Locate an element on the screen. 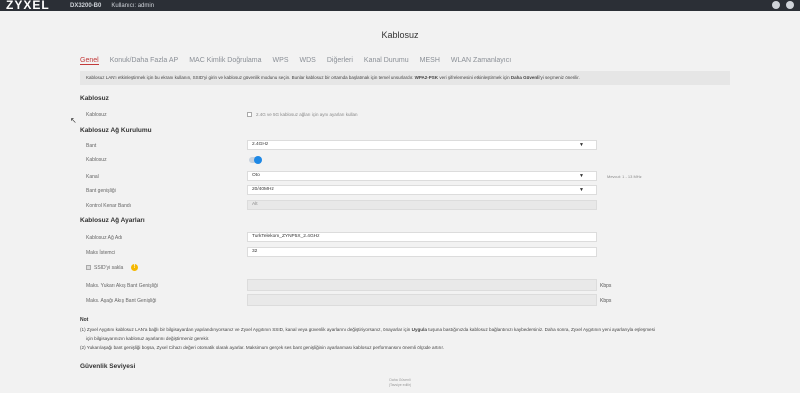 Image resolution: width=800 pixels, height=393 pixels. upload-bandwidth-input is located at coordinates (422, 285).